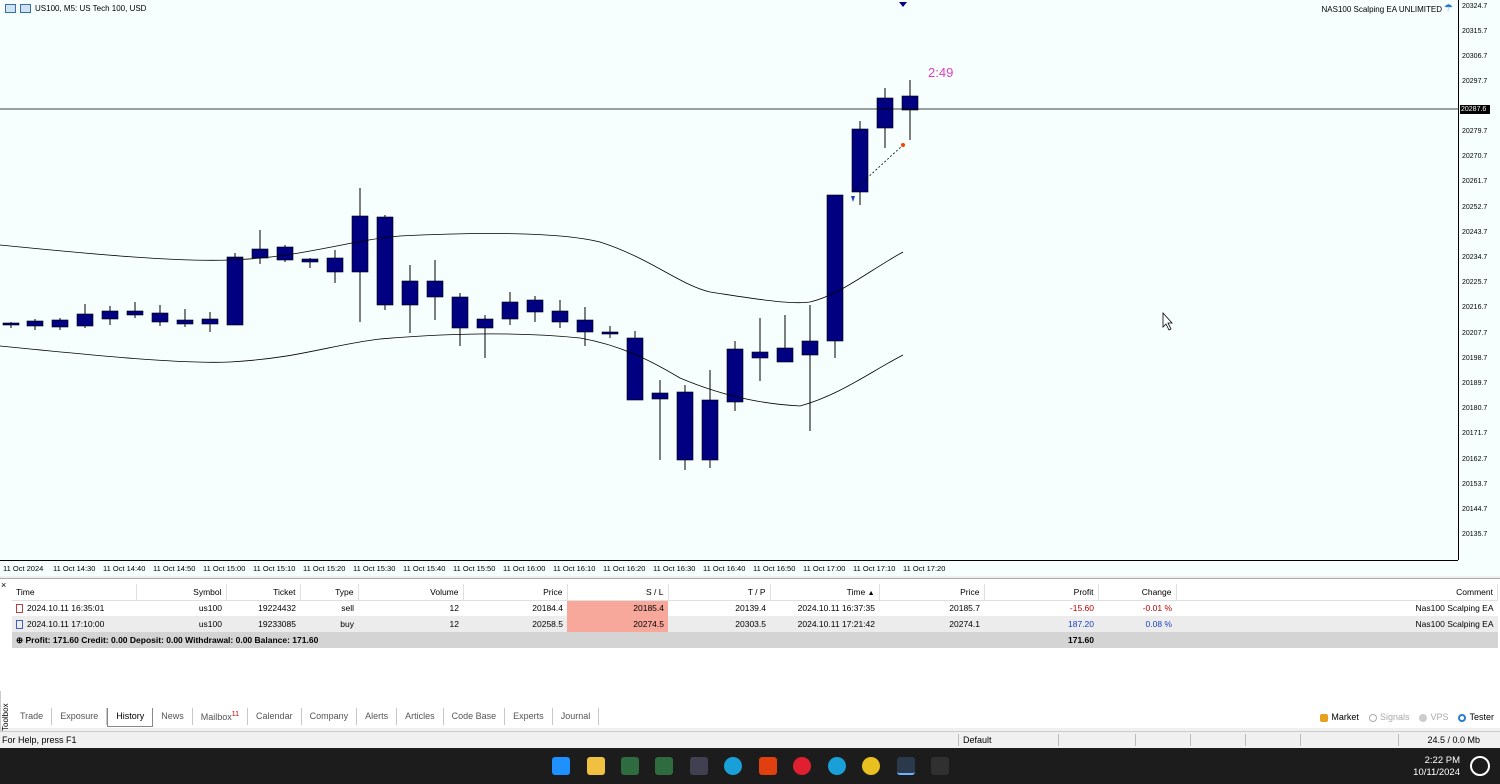 The width and height of the screenshot is (1500, 784). Describe the element at coordinates (940, 766) in the screenshot. I see `recorder-icon` at that location.